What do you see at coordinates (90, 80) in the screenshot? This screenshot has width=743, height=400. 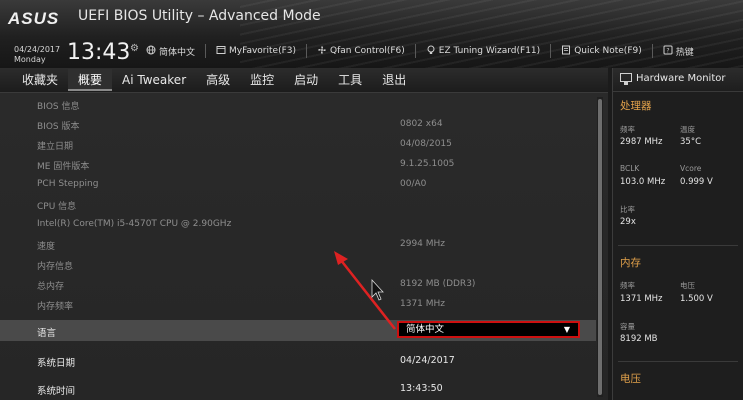 I see `tab-main: 概要` at bounding box center [90, 80].